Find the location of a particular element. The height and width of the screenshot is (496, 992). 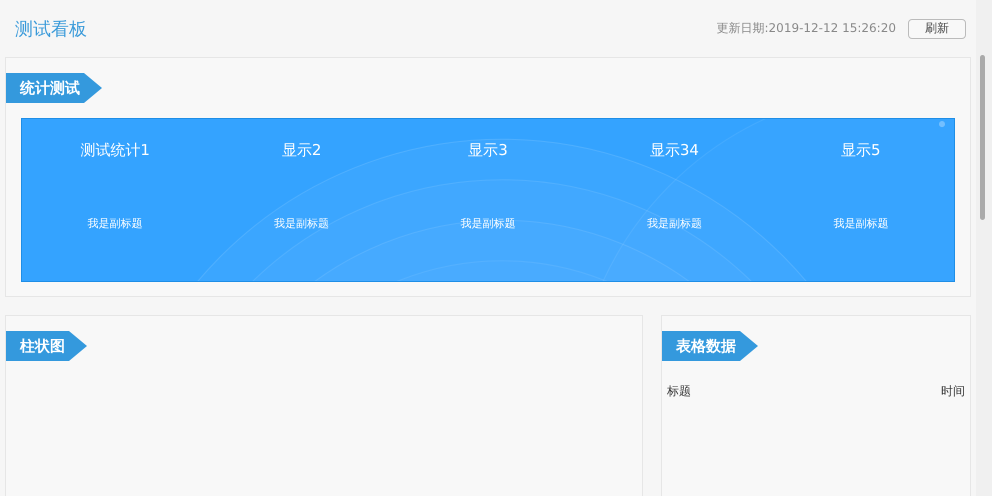

stat-title: 显示34 is located at coordinates (674, 150).